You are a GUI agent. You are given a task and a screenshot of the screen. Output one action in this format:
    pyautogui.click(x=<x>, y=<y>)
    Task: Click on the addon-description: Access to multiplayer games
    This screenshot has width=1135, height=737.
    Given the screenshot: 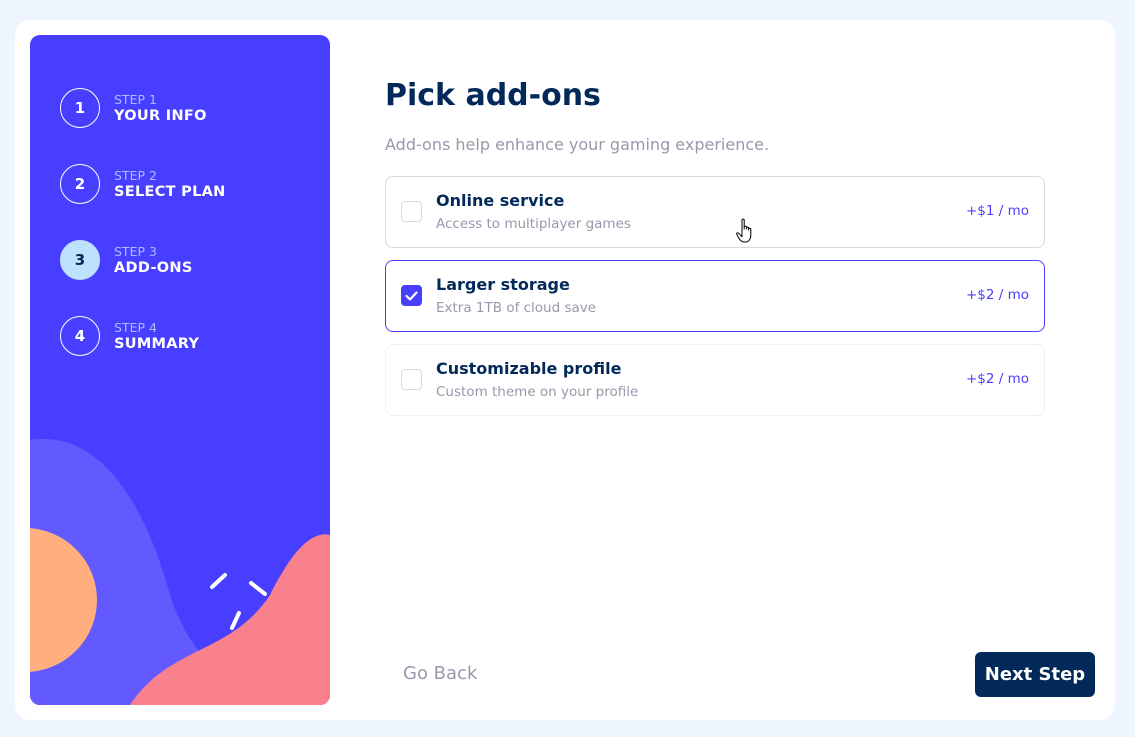 What is the action you would take?
    pyautogui.click(x=533, y=224)
    